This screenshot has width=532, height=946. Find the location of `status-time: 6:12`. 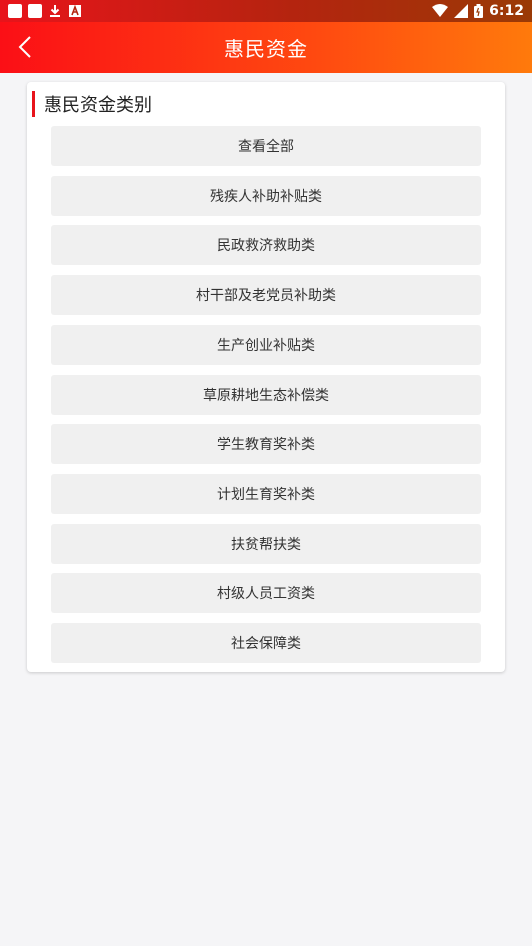

status-time: 6:12 is located at coordinates (506, 11).